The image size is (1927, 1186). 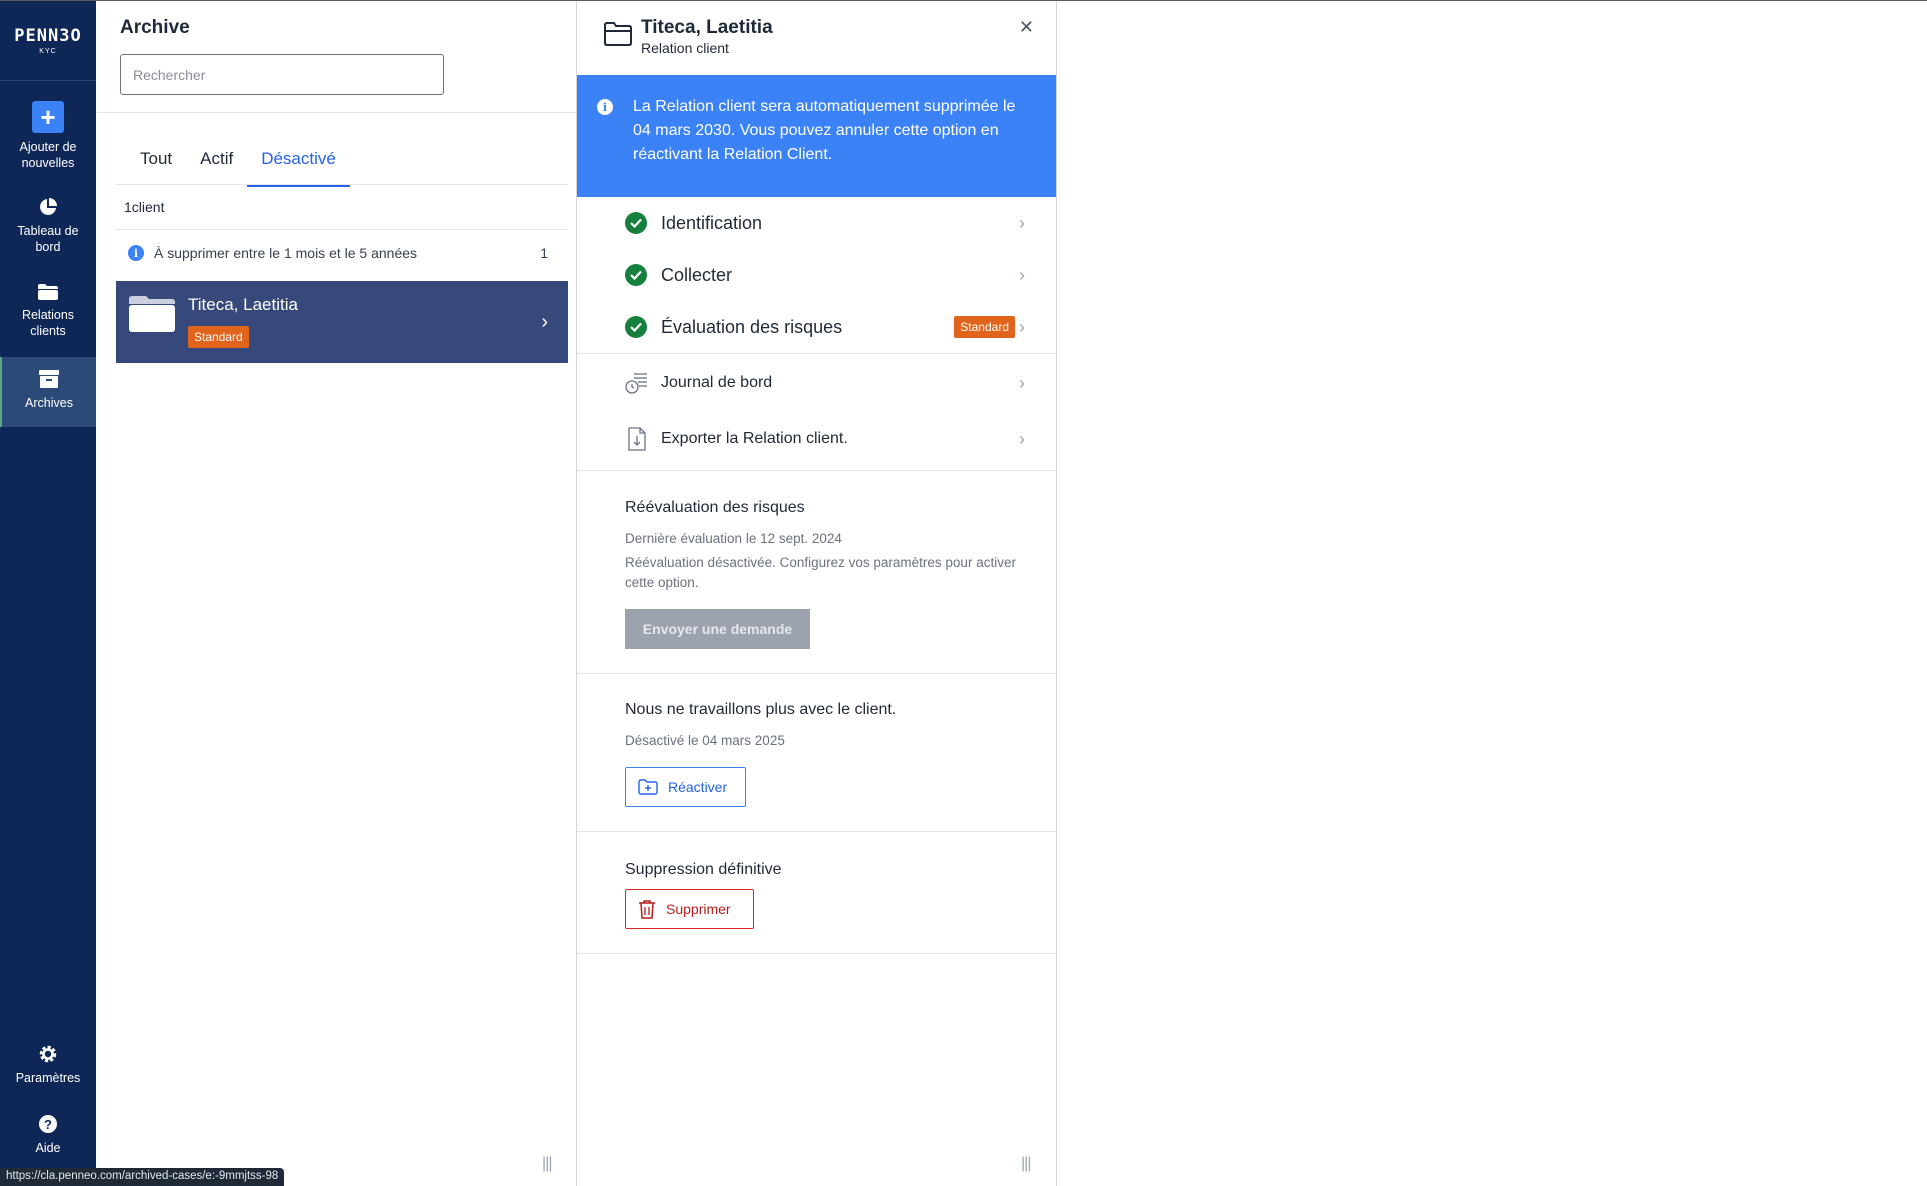 I want to click on trash-icon, so click(x=647, y=909).